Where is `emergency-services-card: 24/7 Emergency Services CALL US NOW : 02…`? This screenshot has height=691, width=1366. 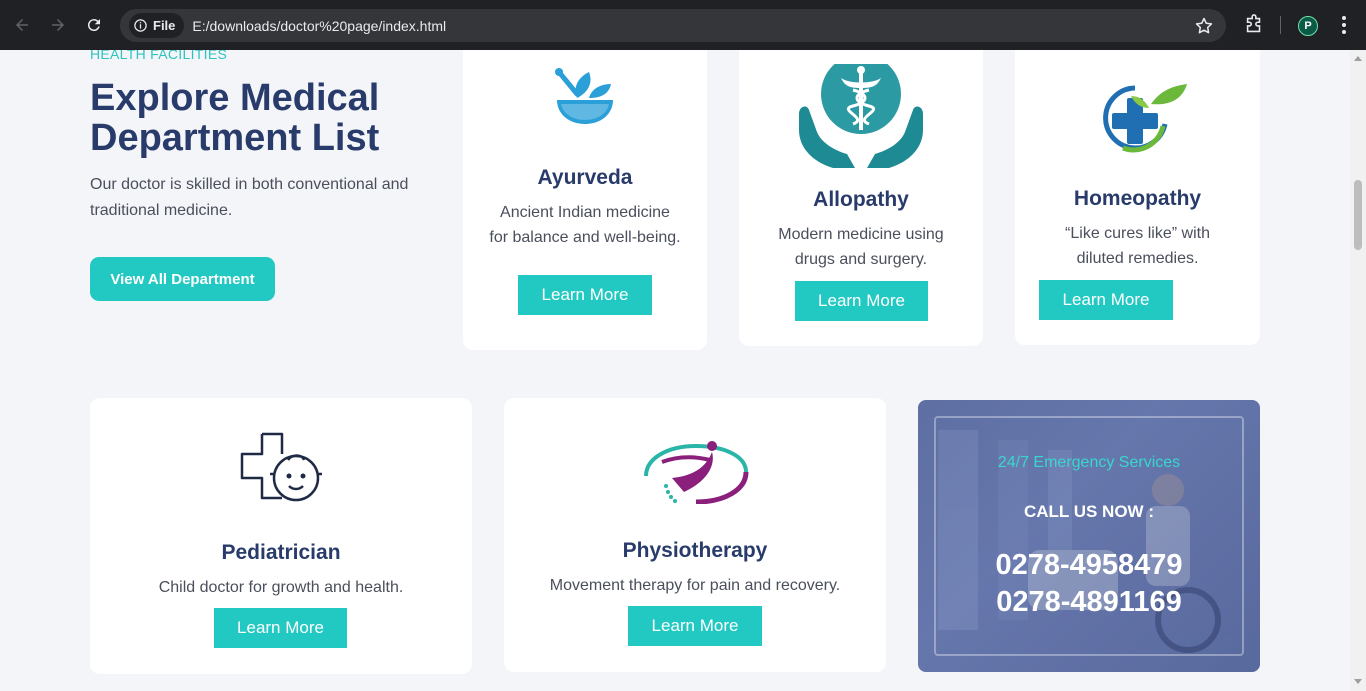
emergency-services-card: 24/7 Emergency Services CALL US NOW : 02… is located at coordinates (1089, 536).